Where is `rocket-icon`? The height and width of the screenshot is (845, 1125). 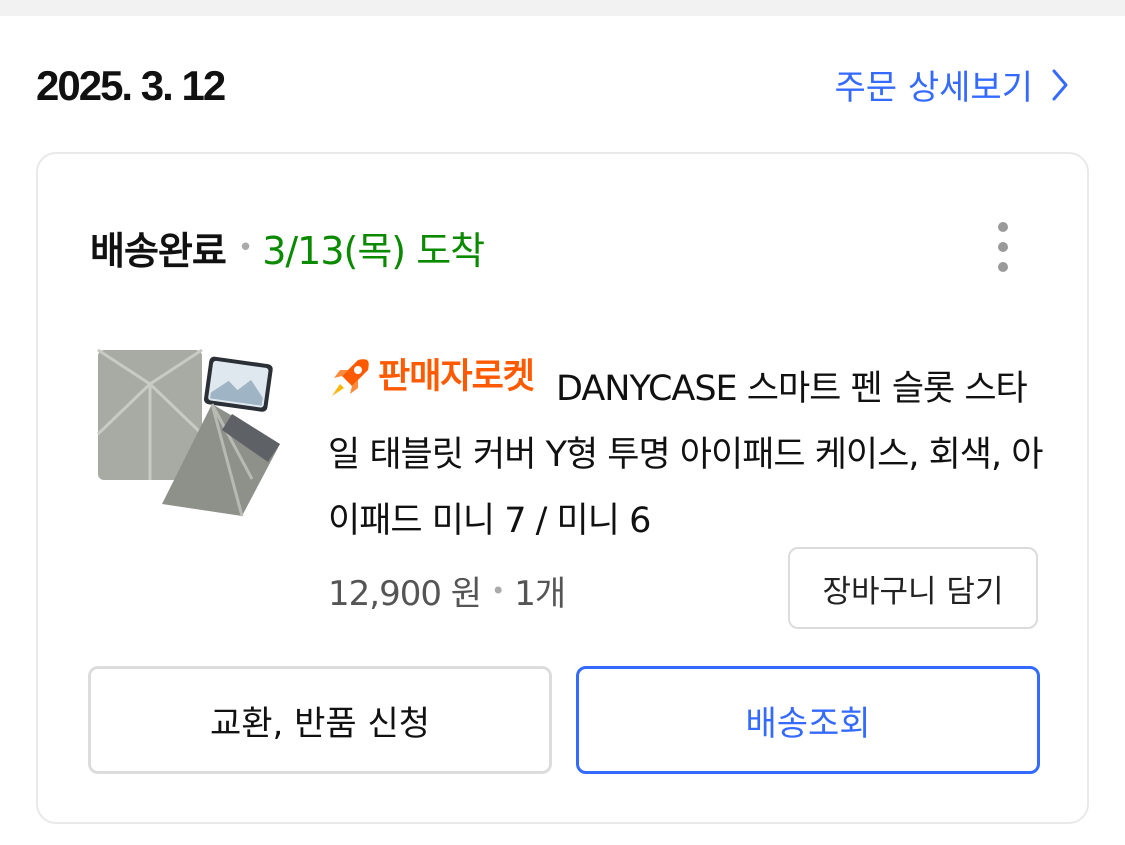 rocket-icon is located at coordinates (350, 377).